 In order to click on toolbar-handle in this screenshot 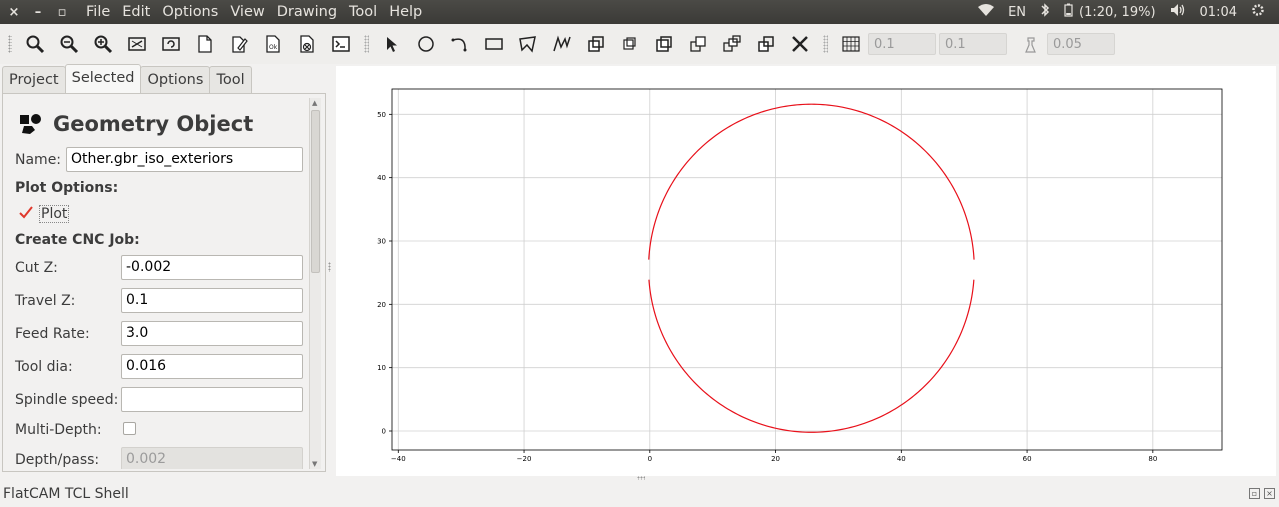, I will do `click(10, 44)`.